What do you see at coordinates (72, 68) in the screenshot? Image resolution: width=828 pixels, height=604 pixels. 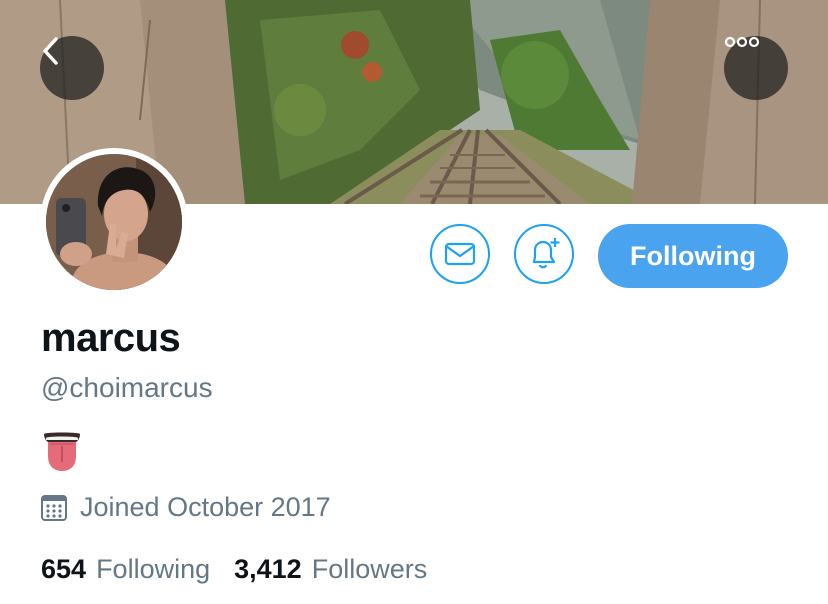 I see `back-button` at bounding box center [72, 68].